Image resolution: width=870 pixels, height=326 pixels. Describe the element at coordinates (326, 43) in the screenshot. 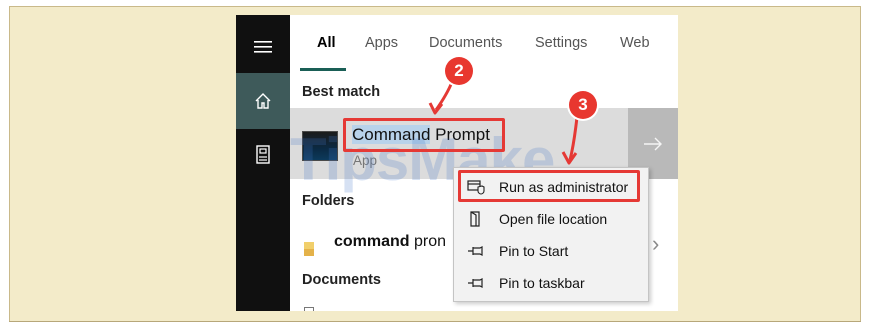

I see `tab-all: All` at that location.